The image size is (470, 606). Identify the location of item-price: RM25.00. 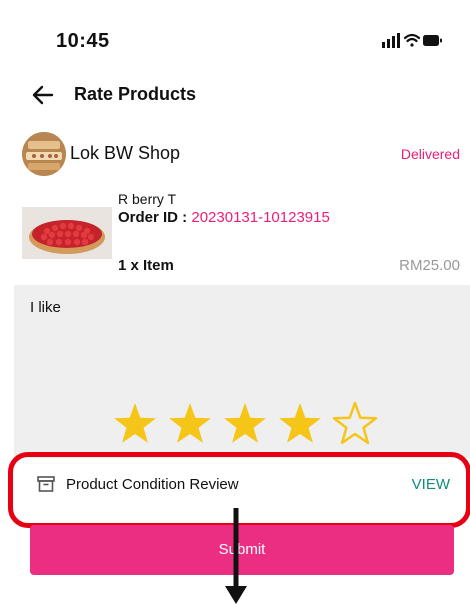
(429, 265).